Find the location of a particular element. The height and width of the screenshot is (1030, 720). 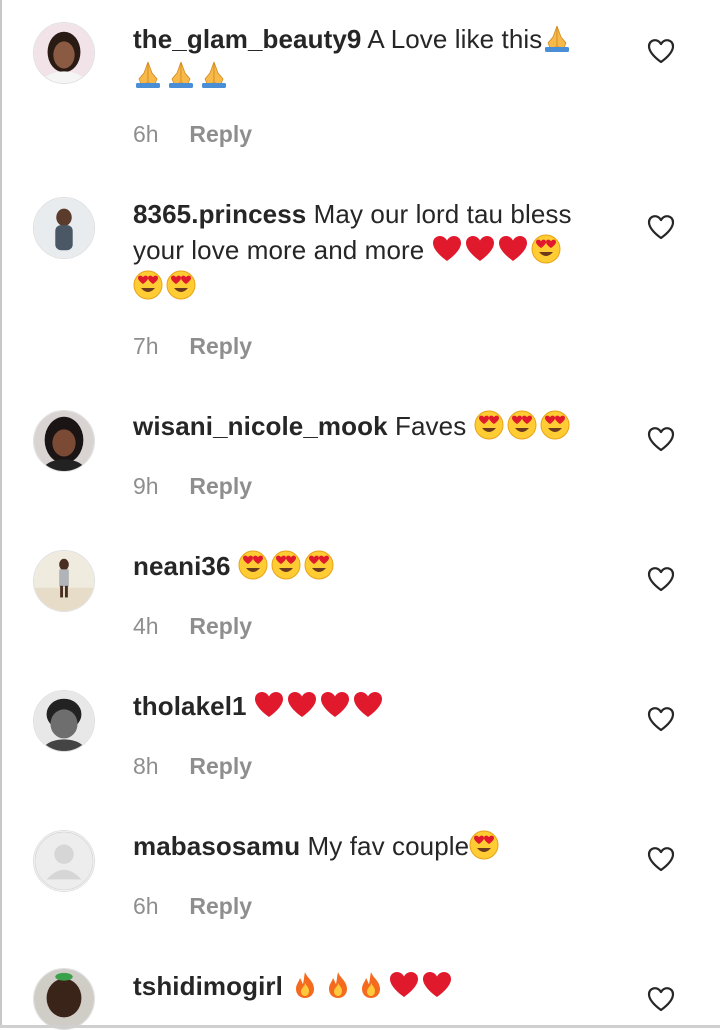

comment-body: A Love like this is located at coordinates (455, 39).